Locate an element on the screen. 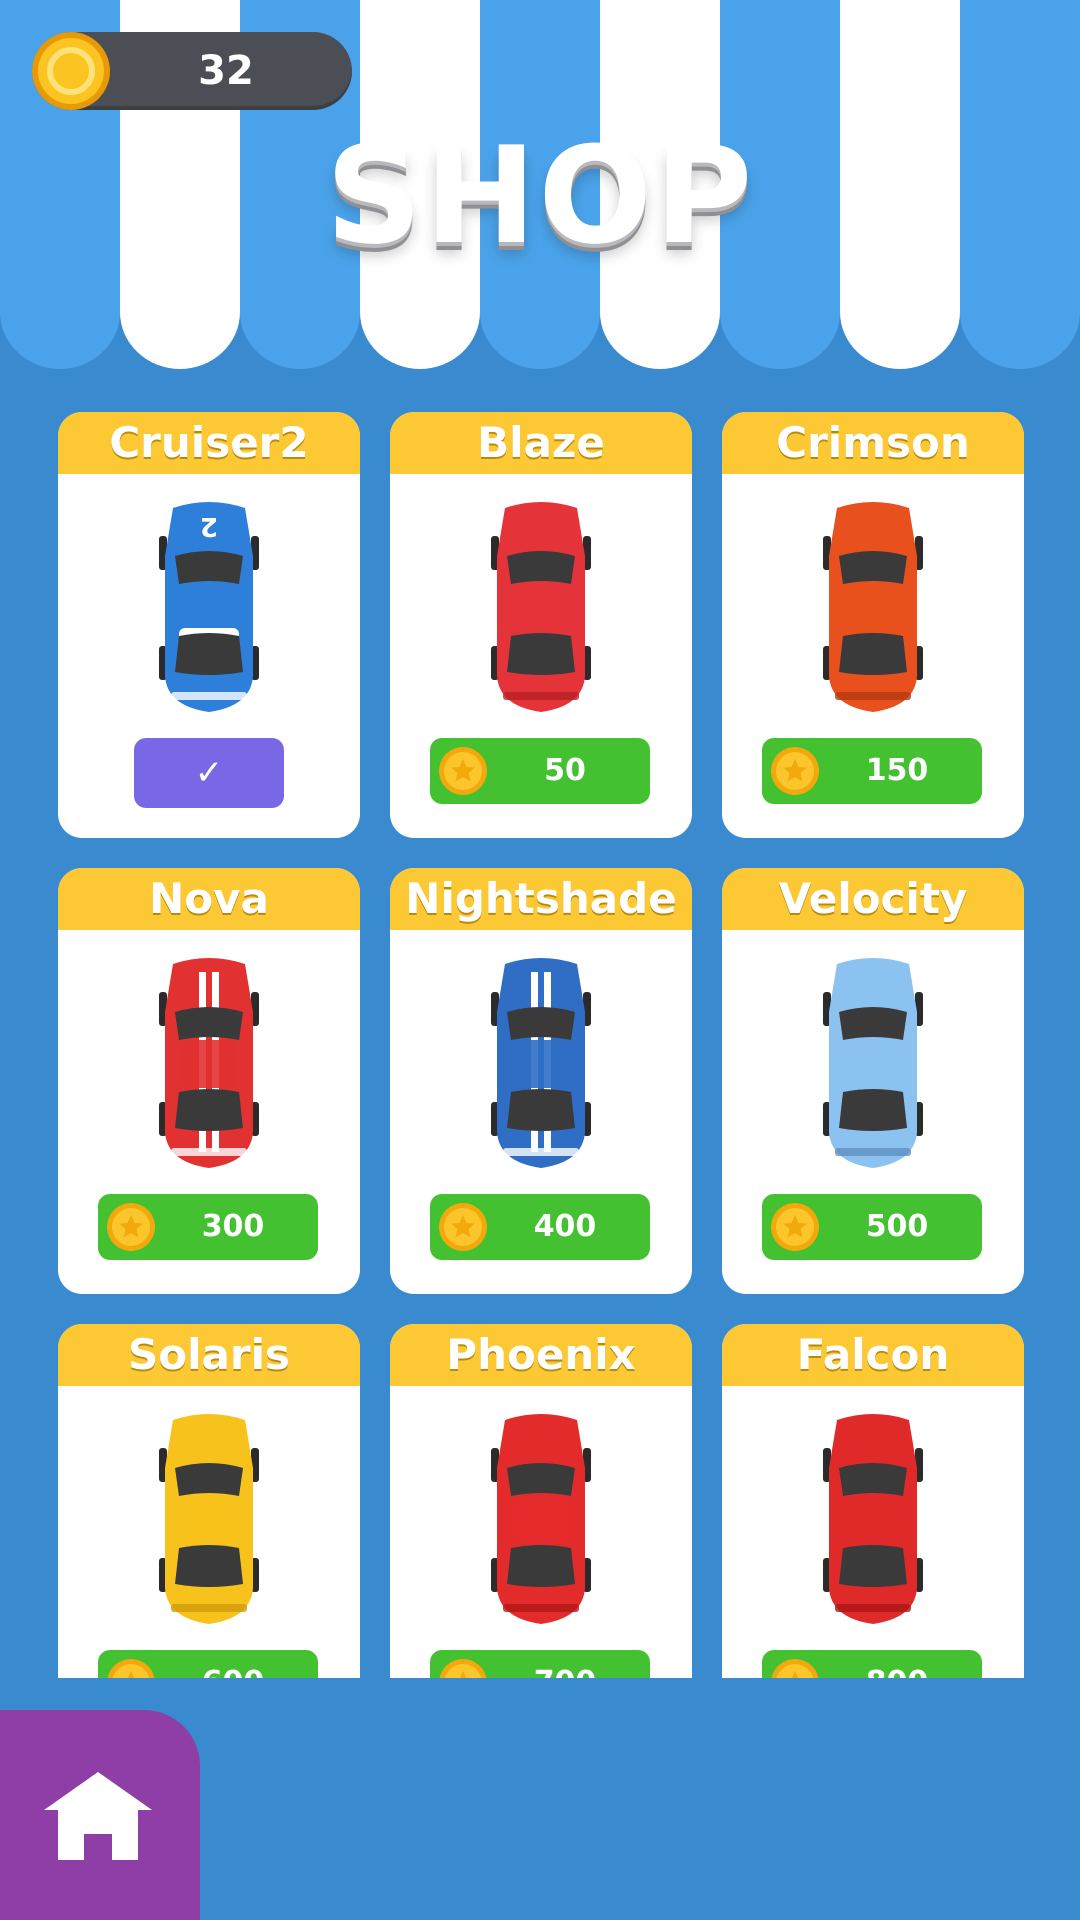  buy-button: 50 is located at coordinates (540, 771).